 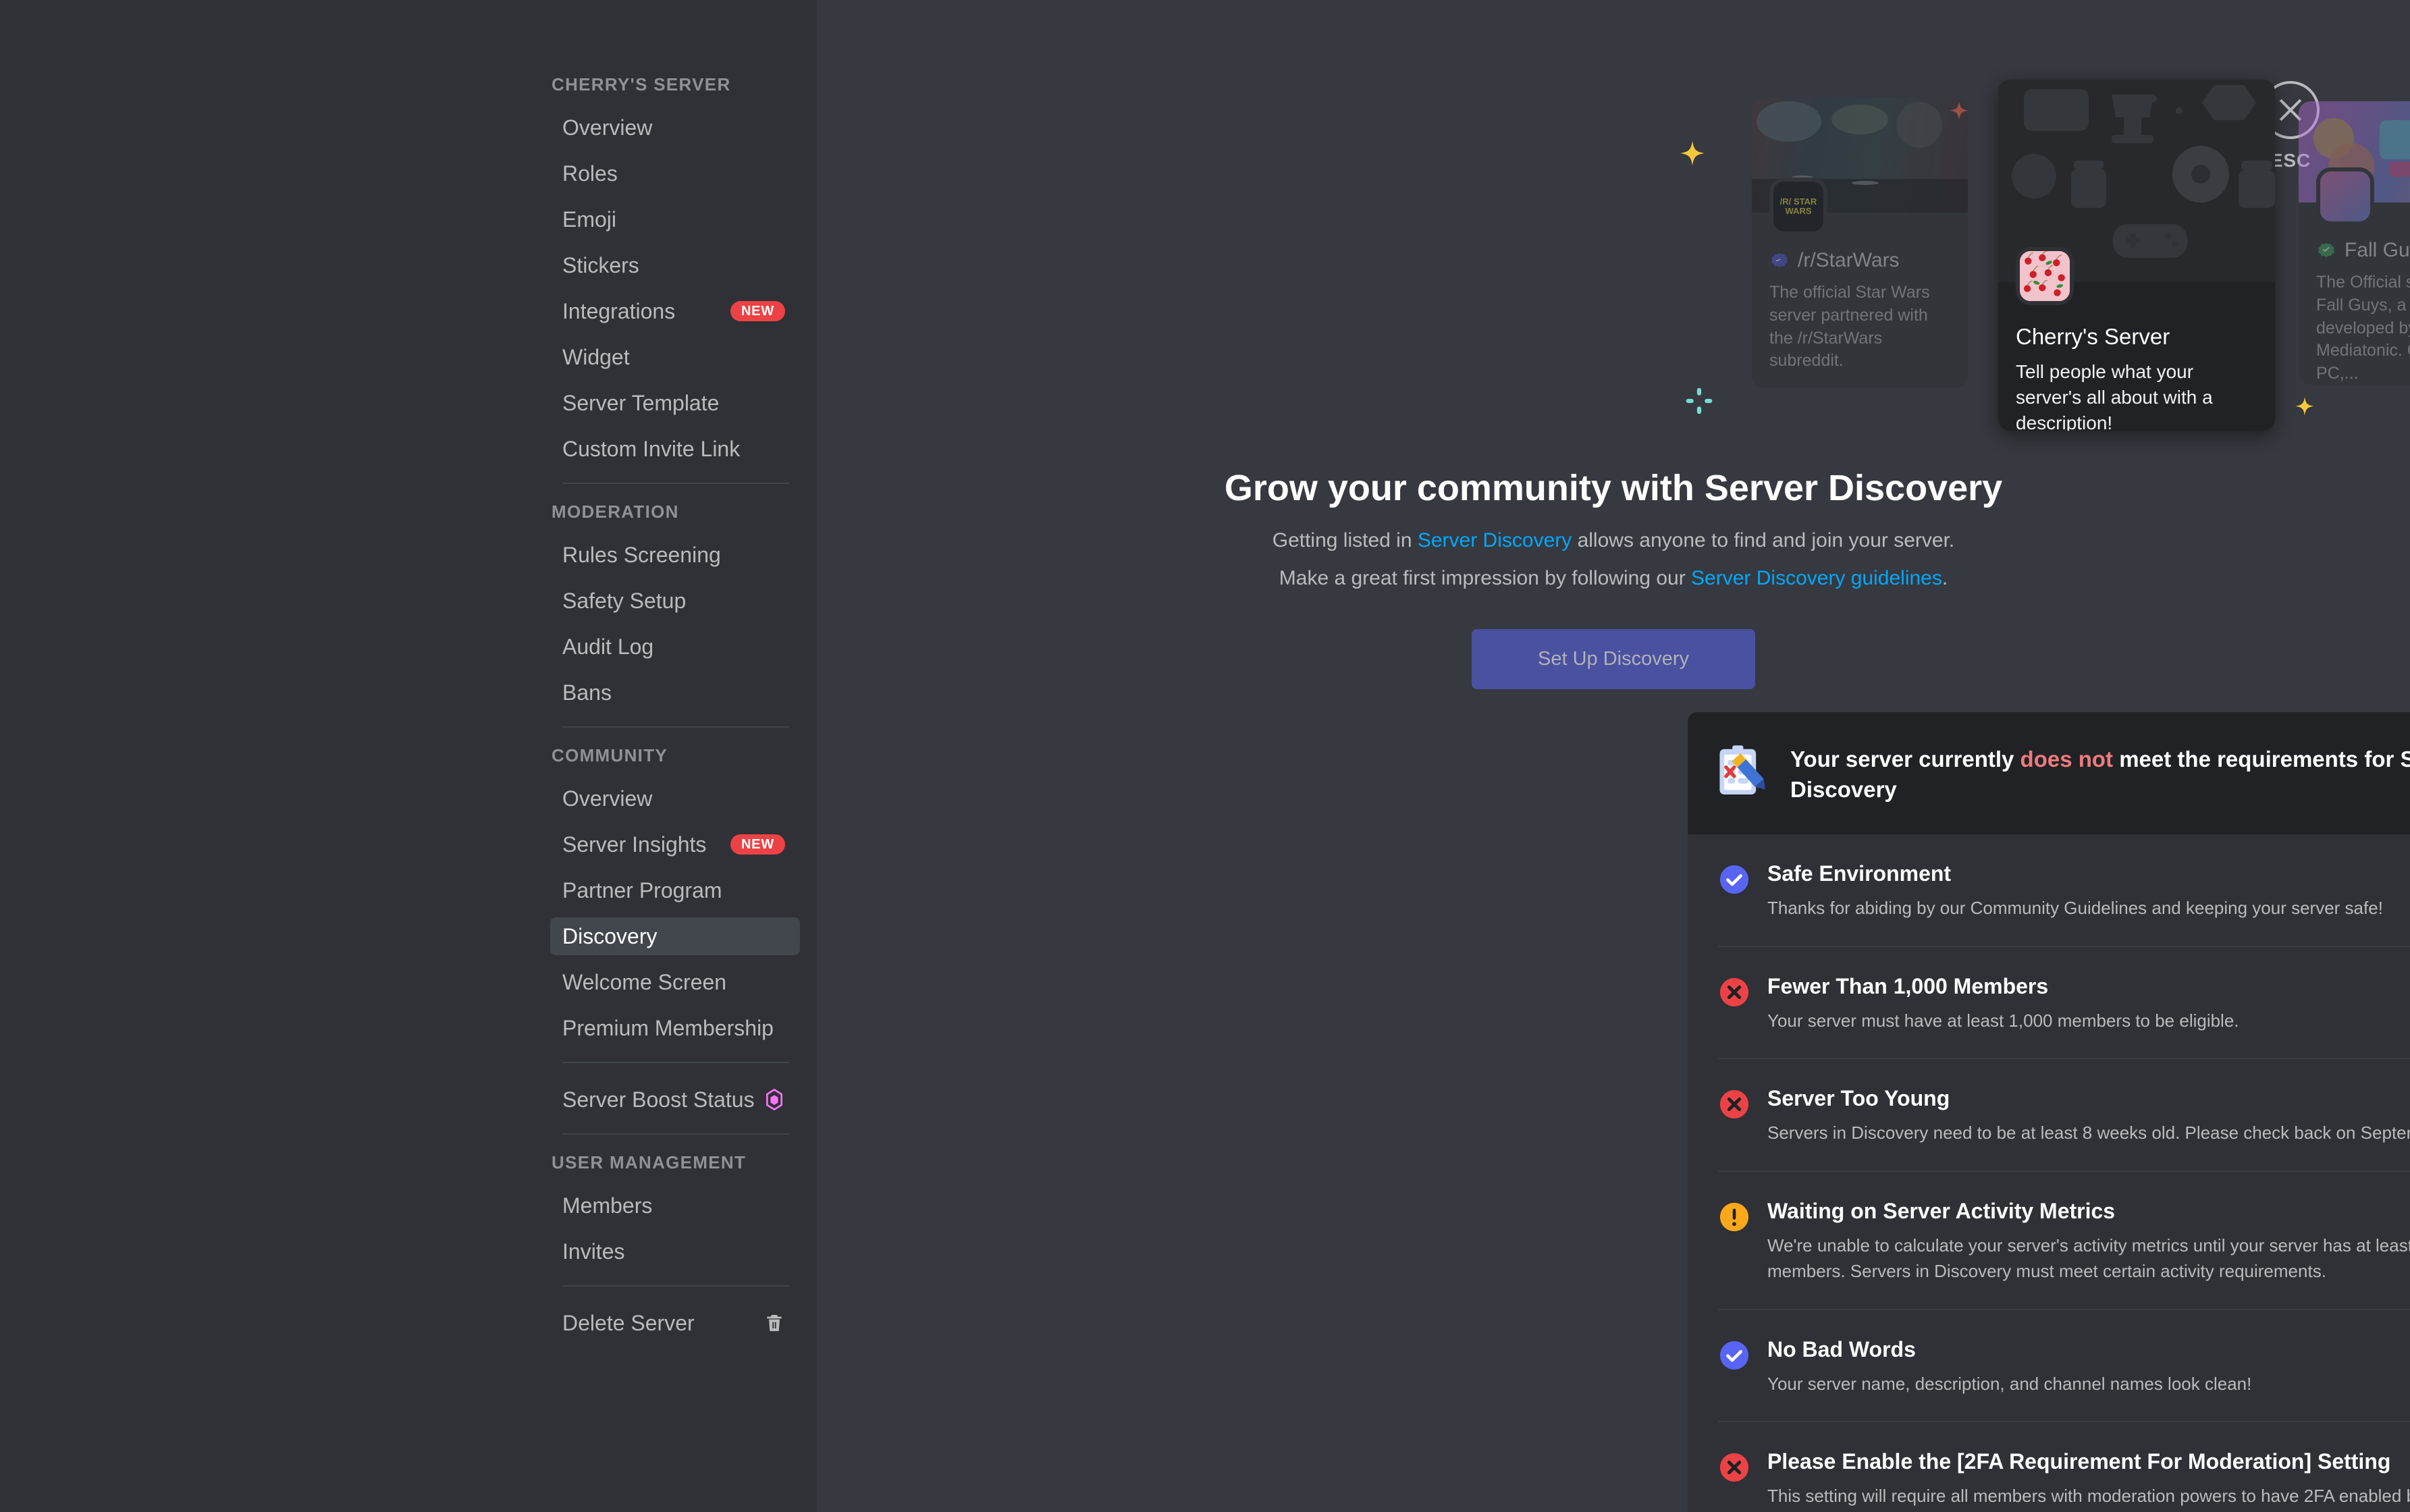 I want to click on warning-circle-icon, so click(x=1734, y=1217).